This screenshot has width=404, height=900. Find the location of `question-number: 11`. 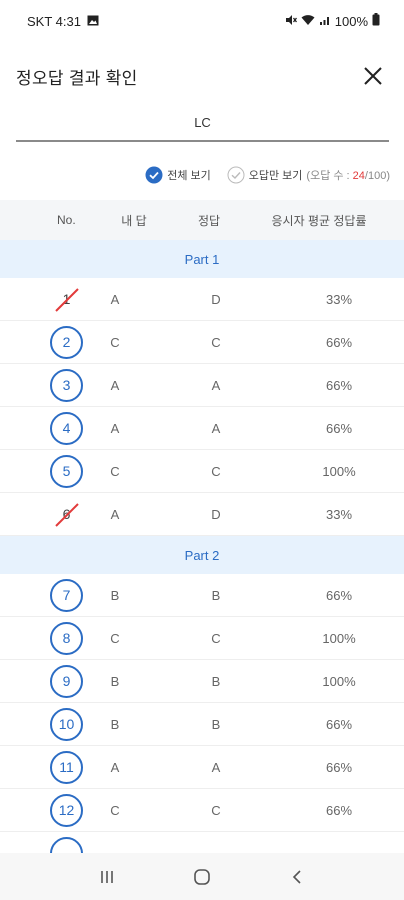

question-number: 11 is located at coordinates (66, 767).